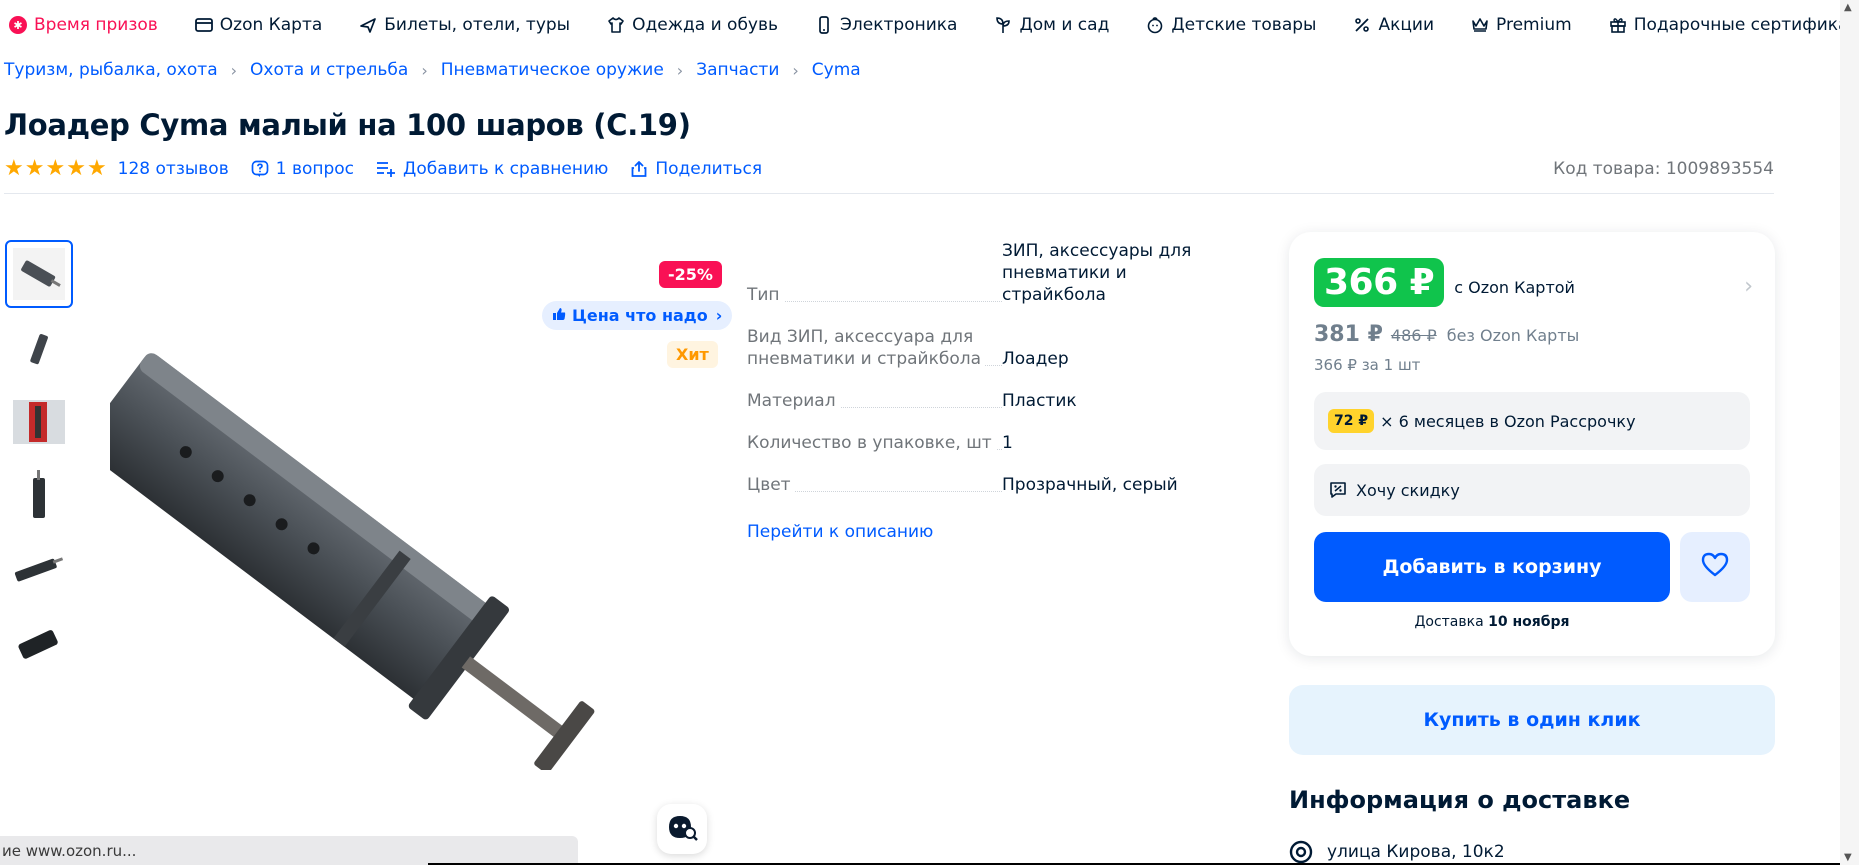 This screenshot has height=865, width=1859. Describe the element at coordinates (737, 70) in the screenshot. I see `breadcrumb-link: Запчасти` at that location.